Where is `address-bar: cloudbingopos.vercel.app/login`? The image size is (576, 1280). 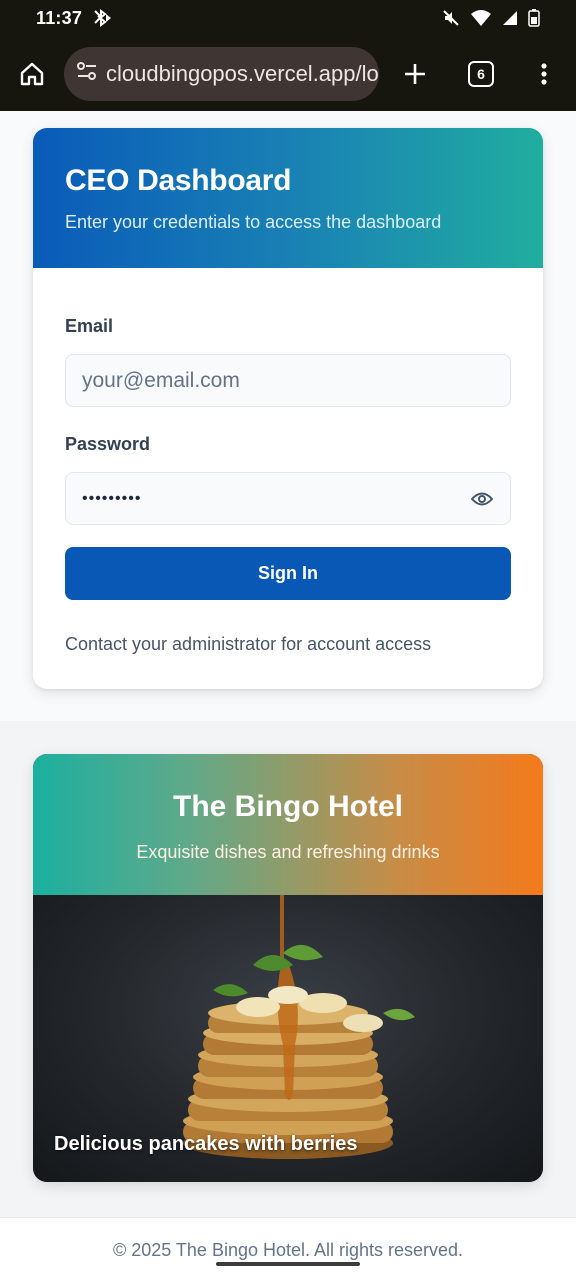
address-bar: cloudbingopos.vercel.app/login is located at coordinates (221, 73).